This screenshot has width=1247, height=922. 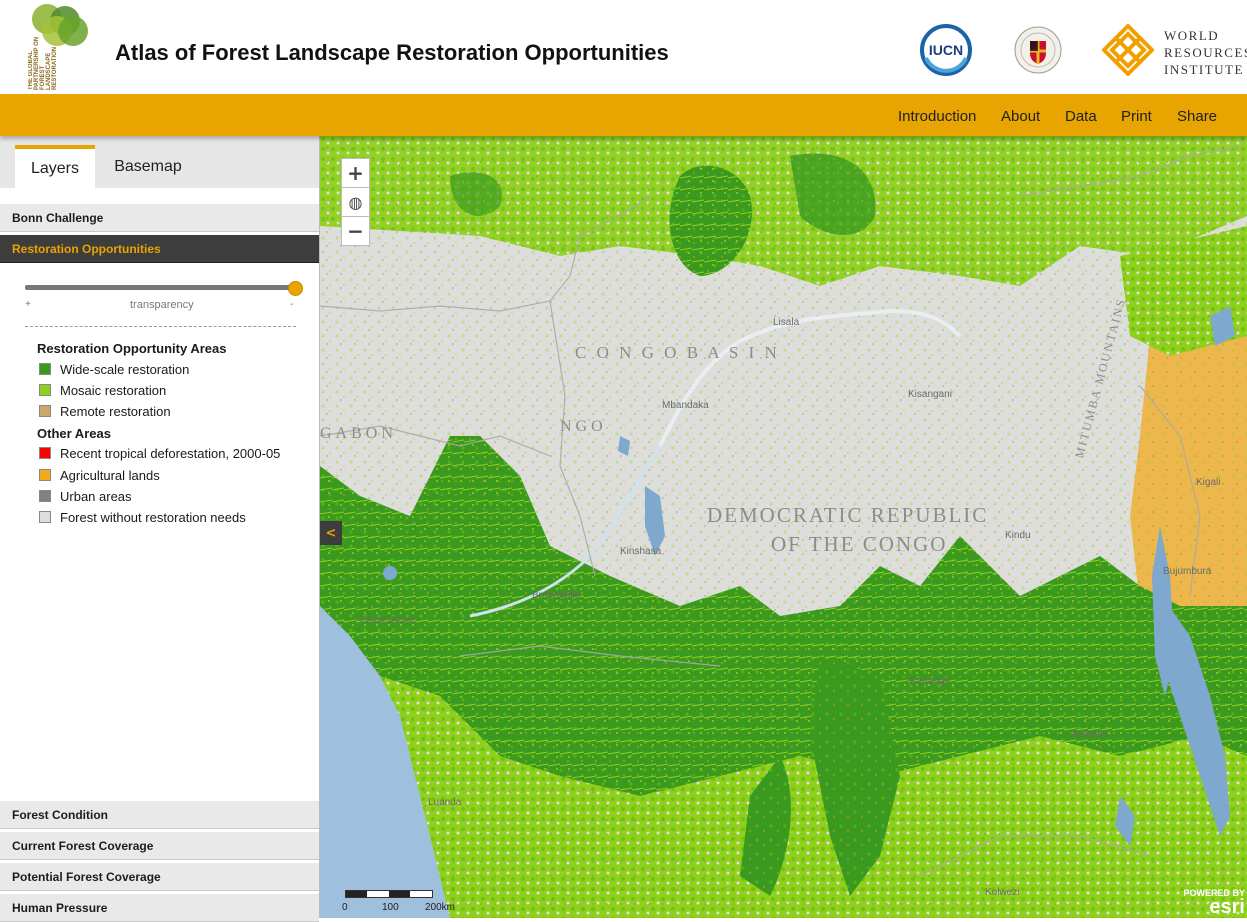 I want to click on legend-item: Mosaic restoration, so click(x=102, y=390).